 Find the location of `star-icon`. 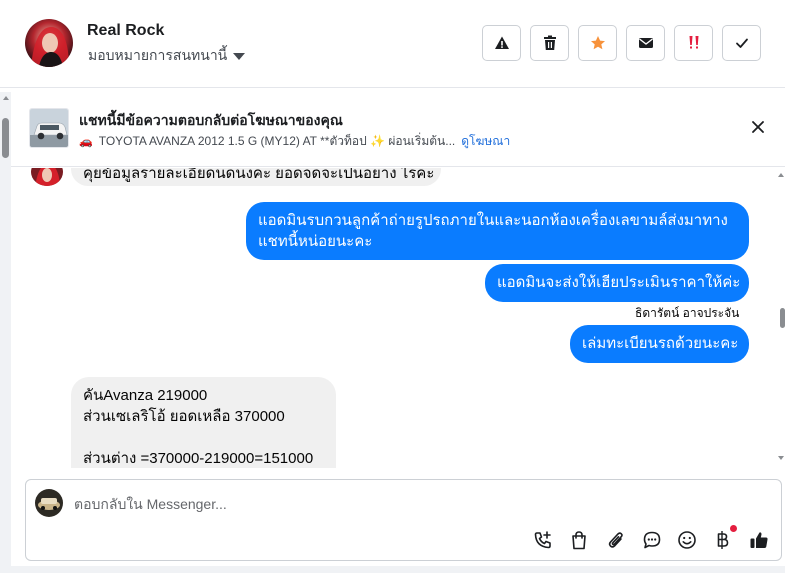

star-icon is located at coordinates (597, 43).